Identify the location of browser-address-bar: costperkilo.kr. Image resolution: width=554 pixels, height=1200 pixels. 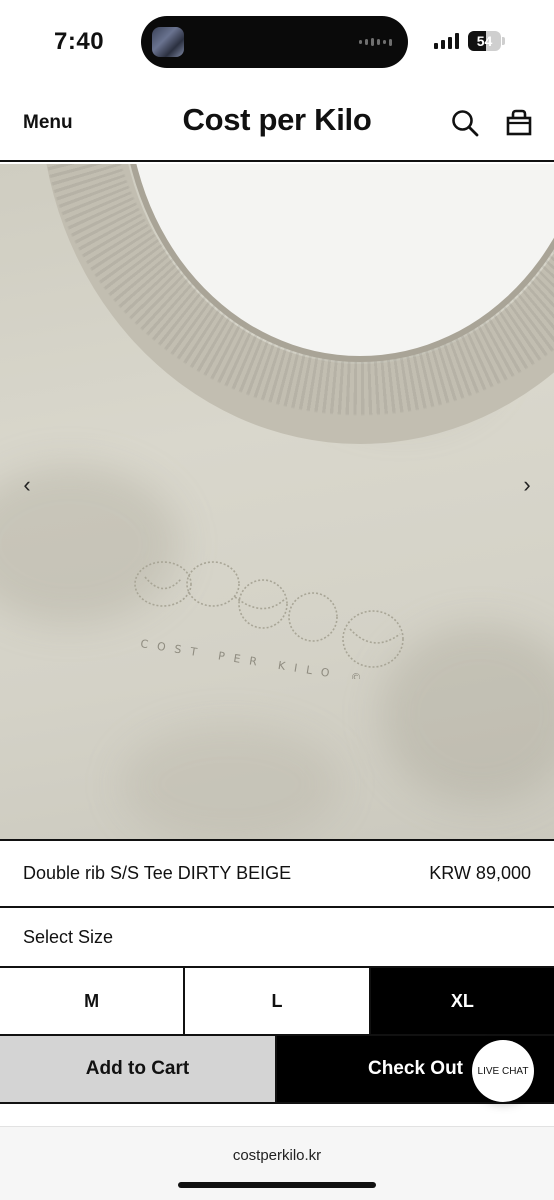
(277, 1163).